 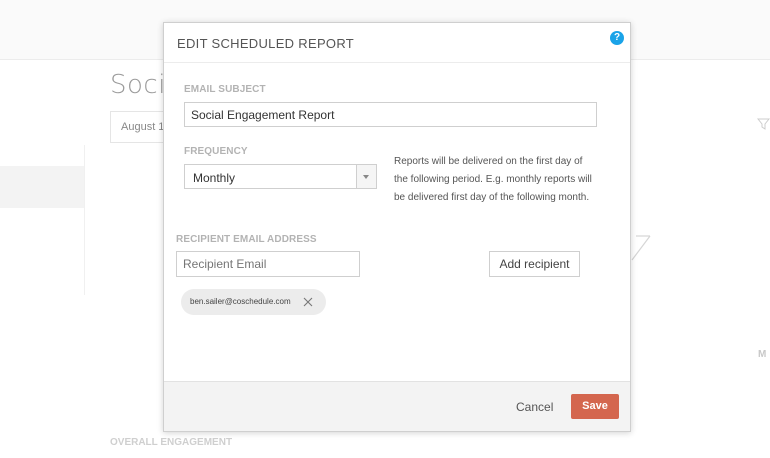 I want to click on chevron-down-icon, so click(x=366, y=177).